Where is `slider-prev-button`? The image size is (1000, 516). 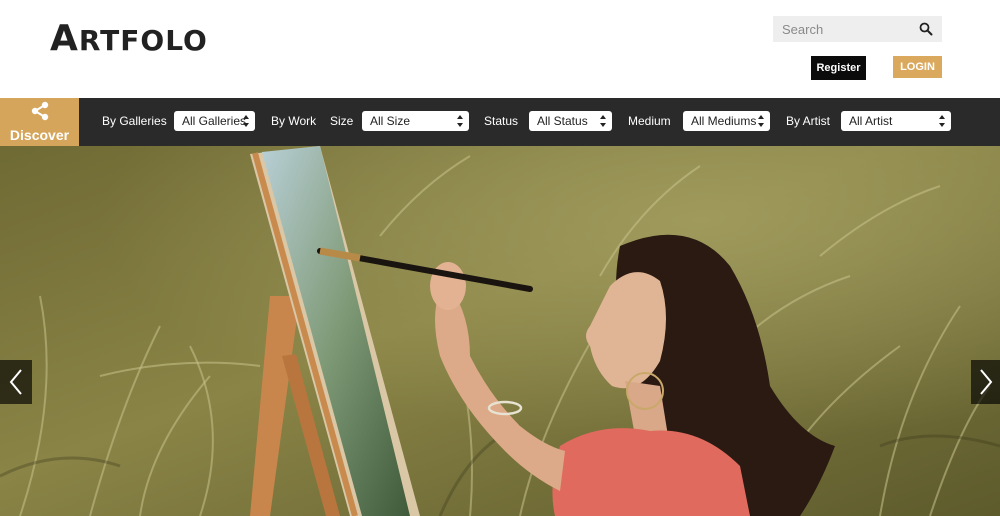
slider-prev-button is located at coordinates (16, 382).